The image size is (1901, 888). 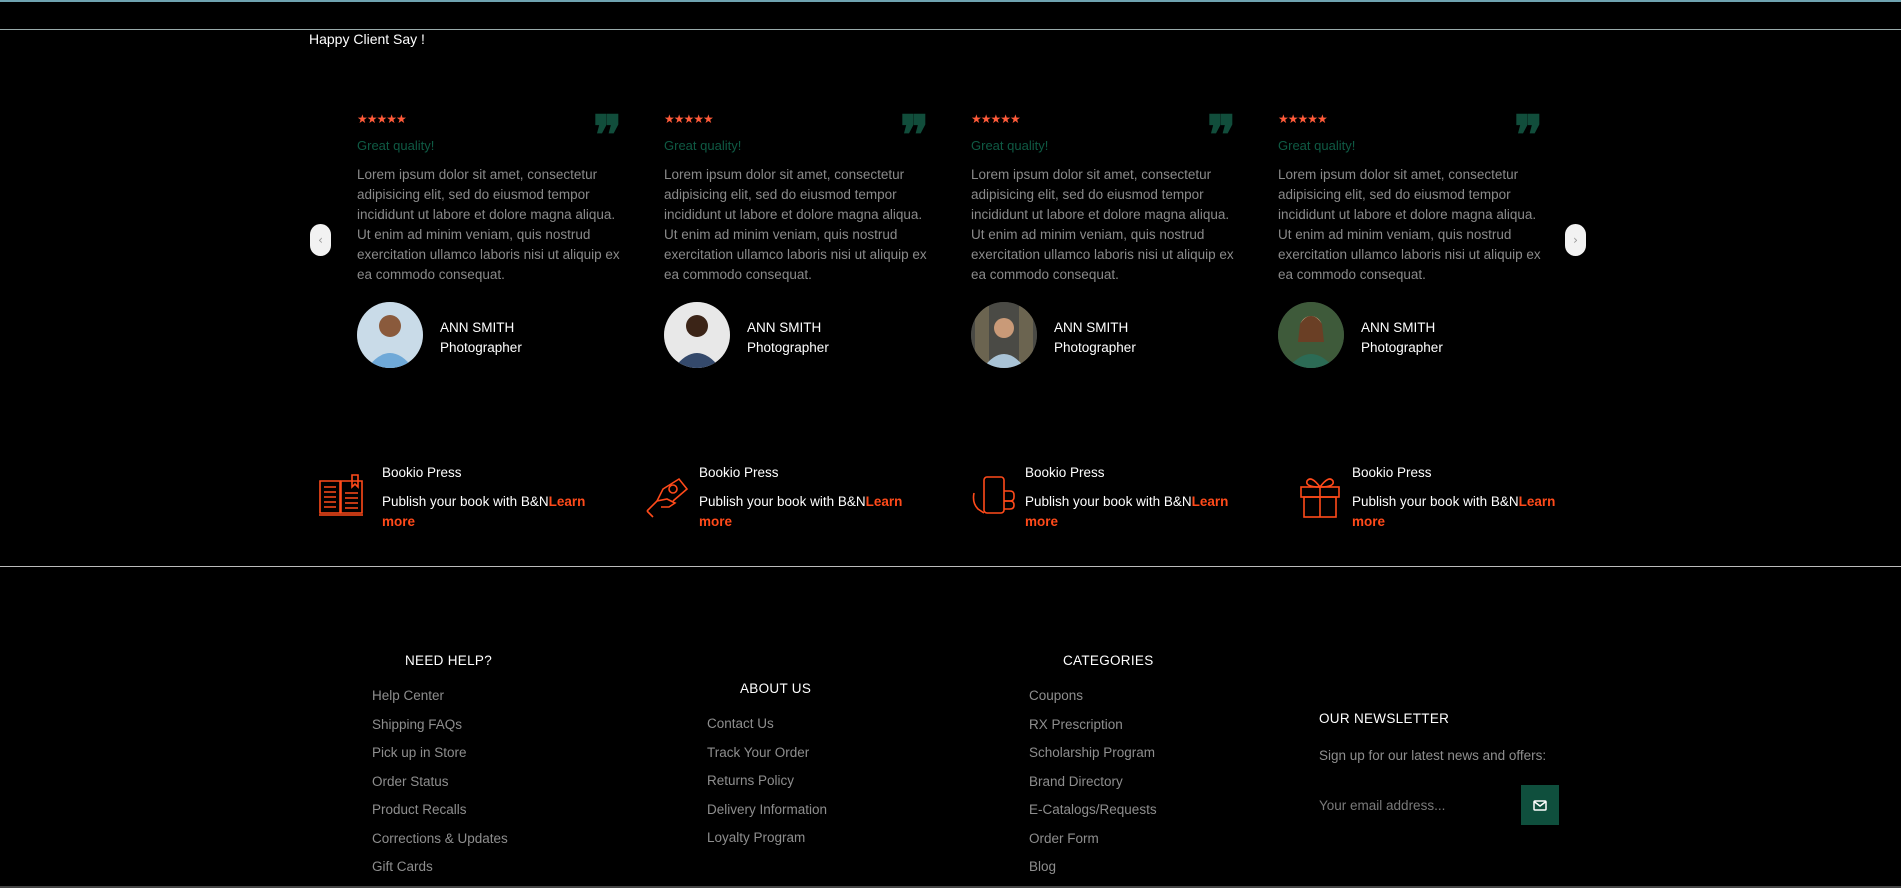 I want to click on list-item: RX Prescription, so click(x=1093, y=731).